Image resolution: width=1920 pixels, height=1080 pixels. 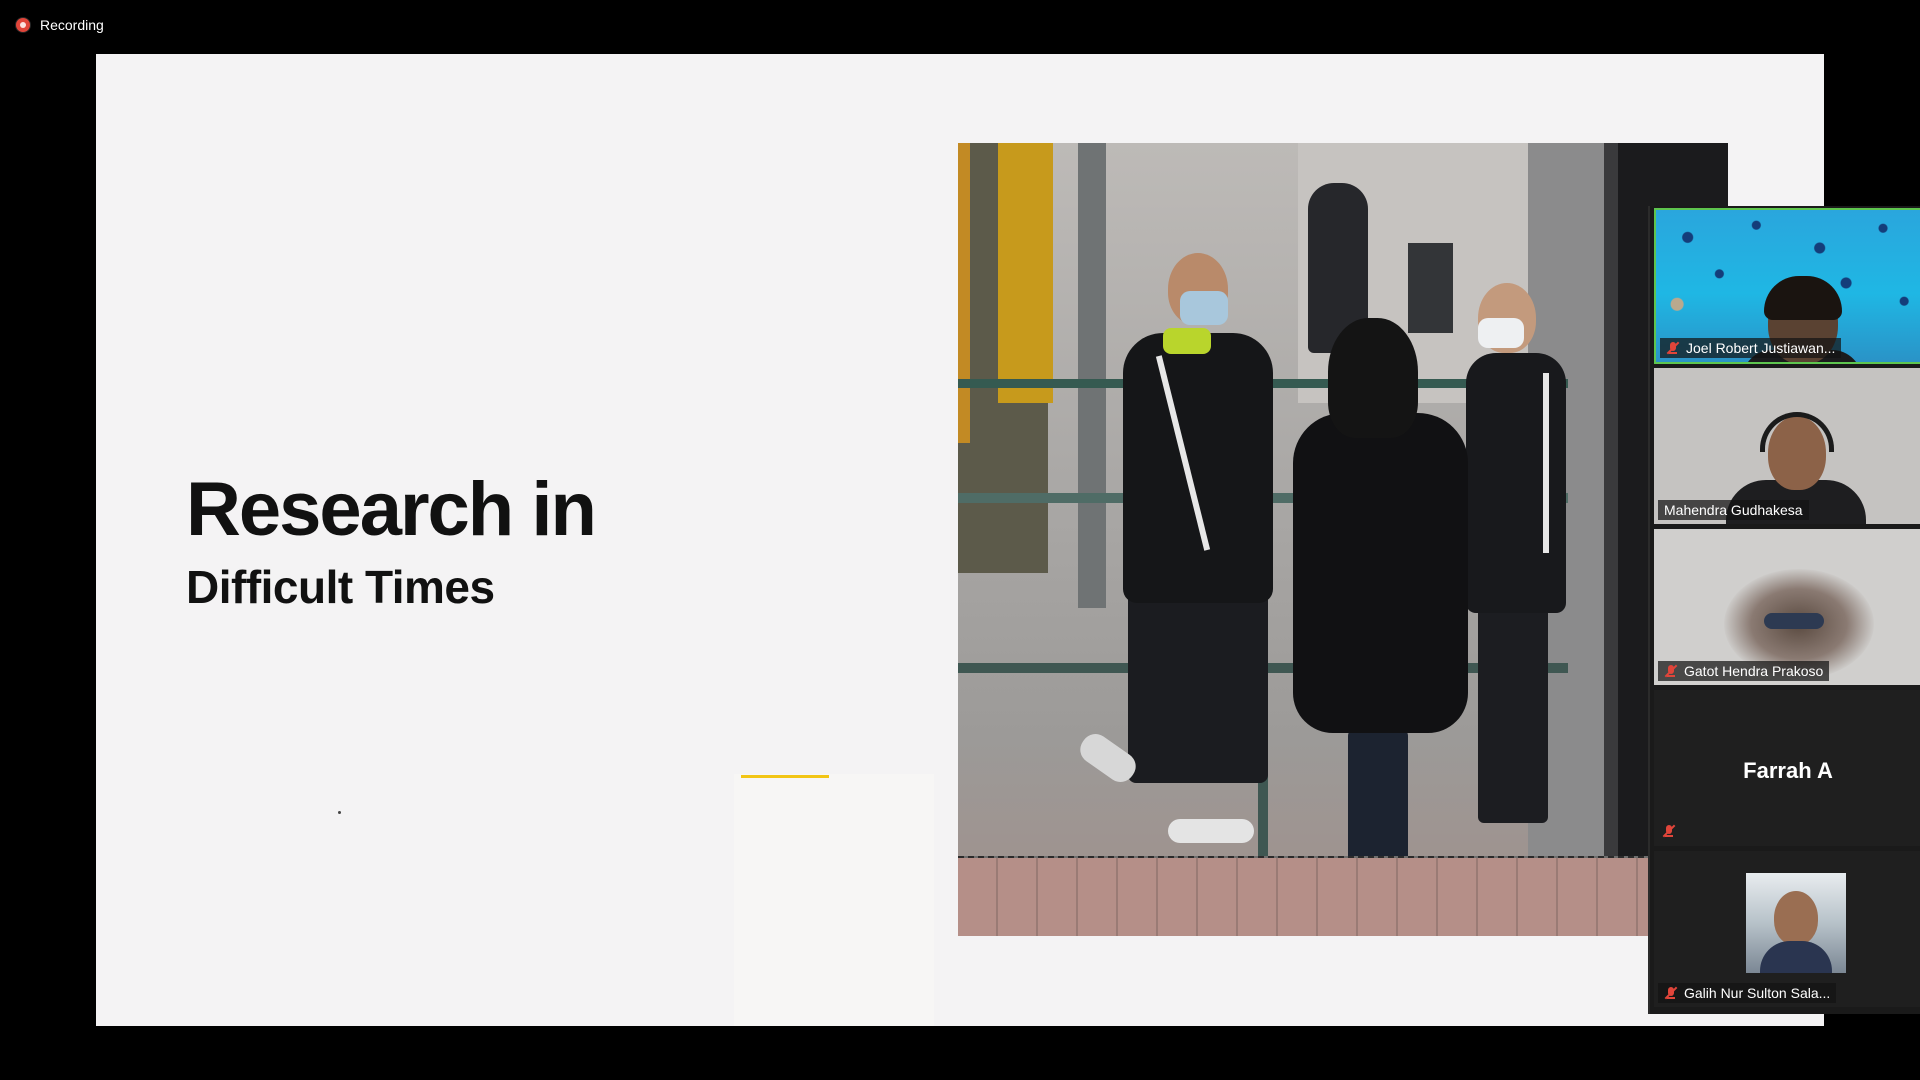 What do you see at coordinates (72, 25) in the screenshot?
I see `recording-label: Recording` at bounding box center [72, 25].